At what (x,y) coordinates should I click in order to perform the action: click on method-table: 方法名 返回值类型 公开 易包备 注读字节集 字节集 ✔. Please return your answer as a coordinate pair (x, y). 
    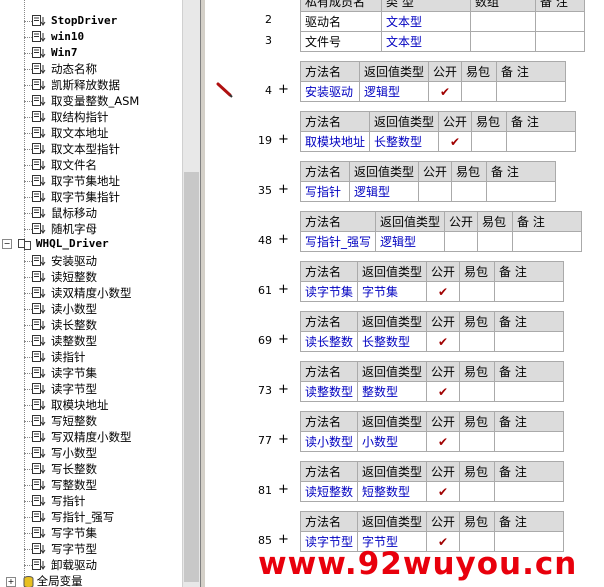
    Looking at the image, I should click on (432, 281).